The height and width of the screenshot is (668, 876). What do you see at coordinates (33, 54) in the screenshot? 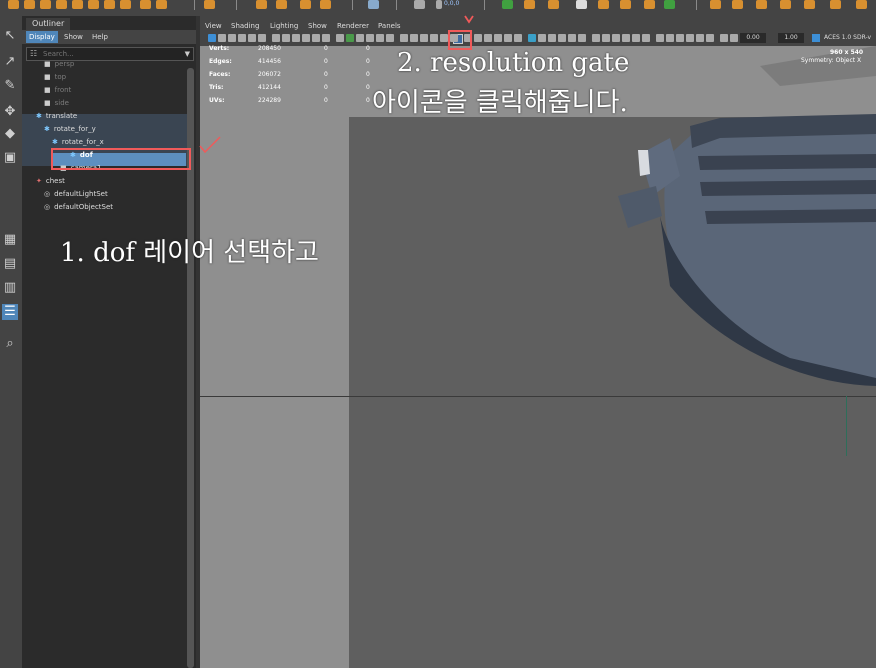
I see `filter-icon: ☷` at bounding box center [33, 54].